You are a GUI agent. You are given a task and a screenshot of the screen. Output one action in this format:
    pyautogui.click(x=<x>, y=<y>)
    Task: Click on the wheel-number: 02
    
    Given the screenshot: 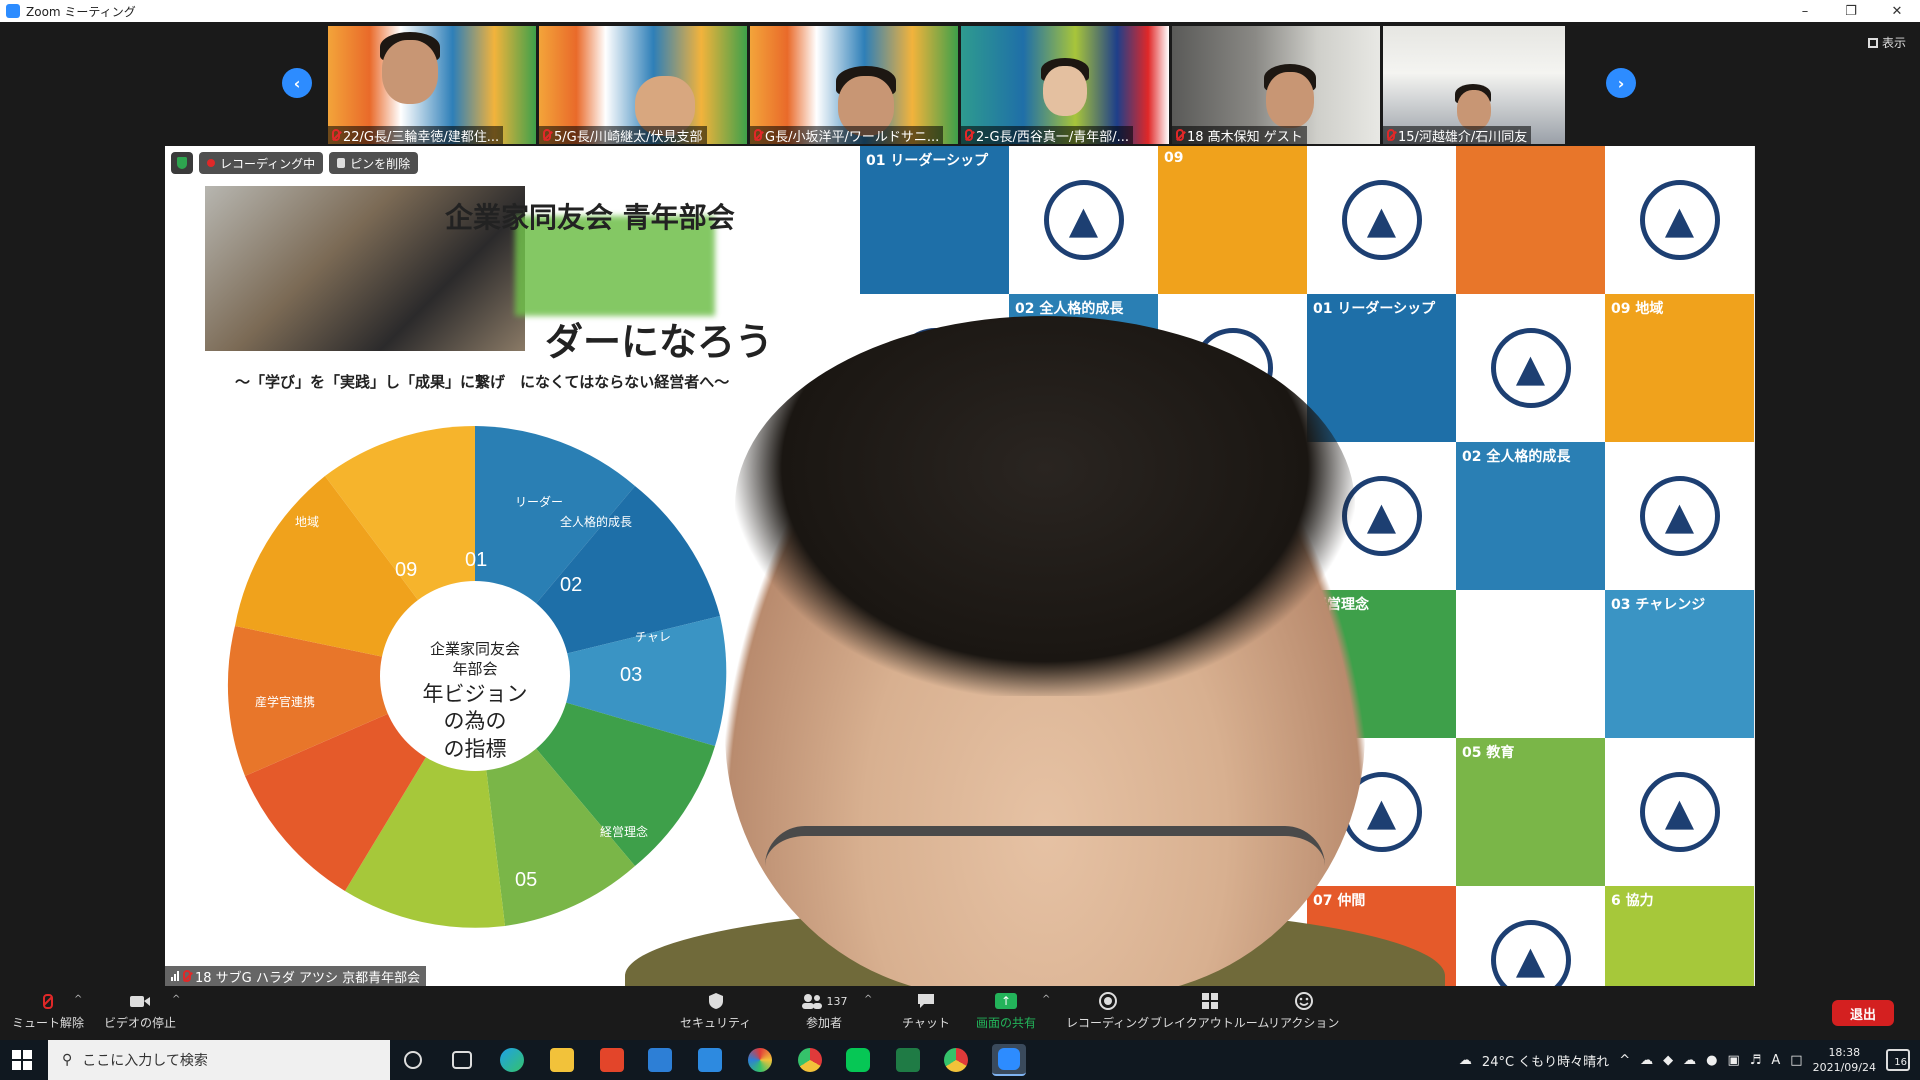 What is the action you would take?
    pyautogui.click(x=571, y=585)
    